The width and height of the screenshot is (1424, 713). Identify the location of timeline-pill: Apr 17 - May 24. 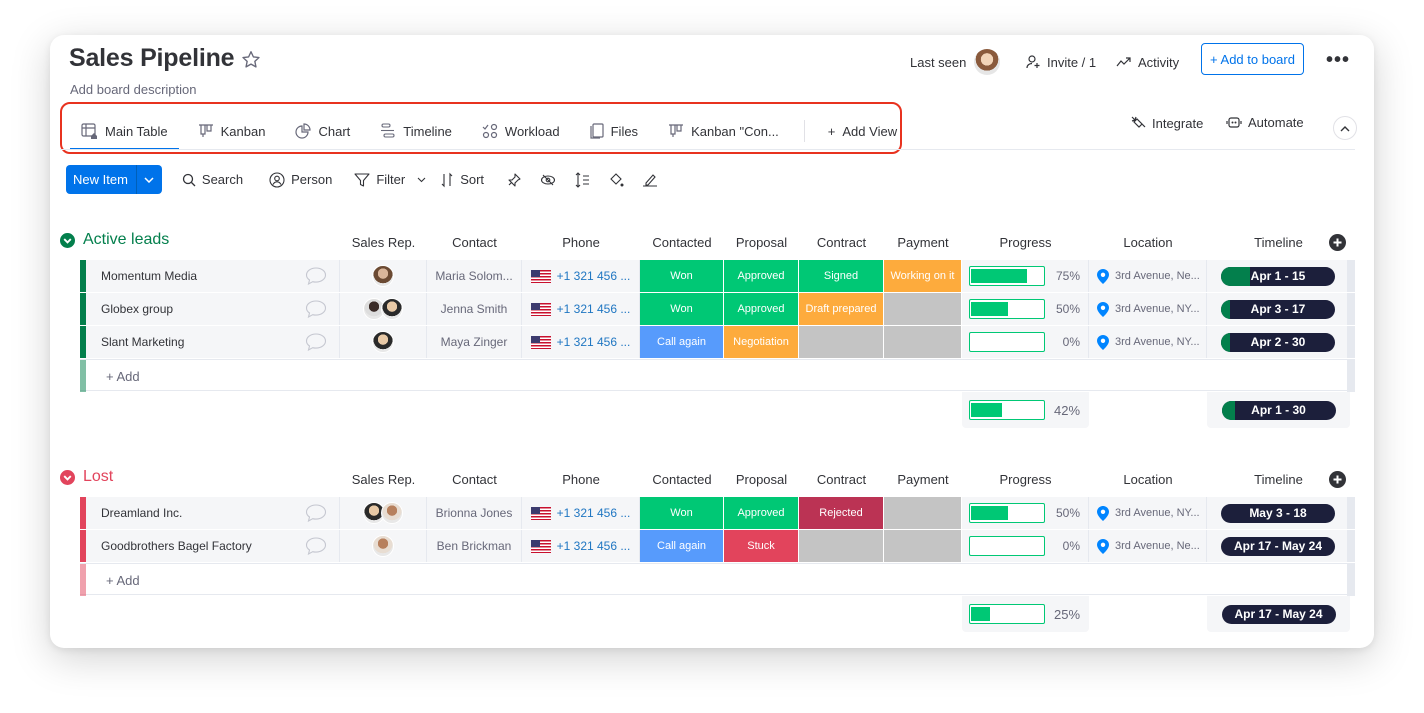
(1278, 546).